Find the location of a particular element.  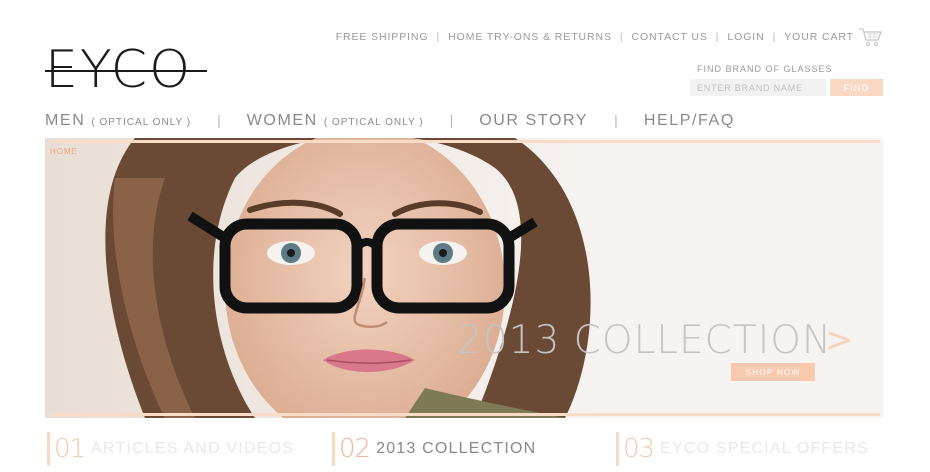

tab-2013-collection: 02 2013 COLLECTION is located at coordinates (434, 449).